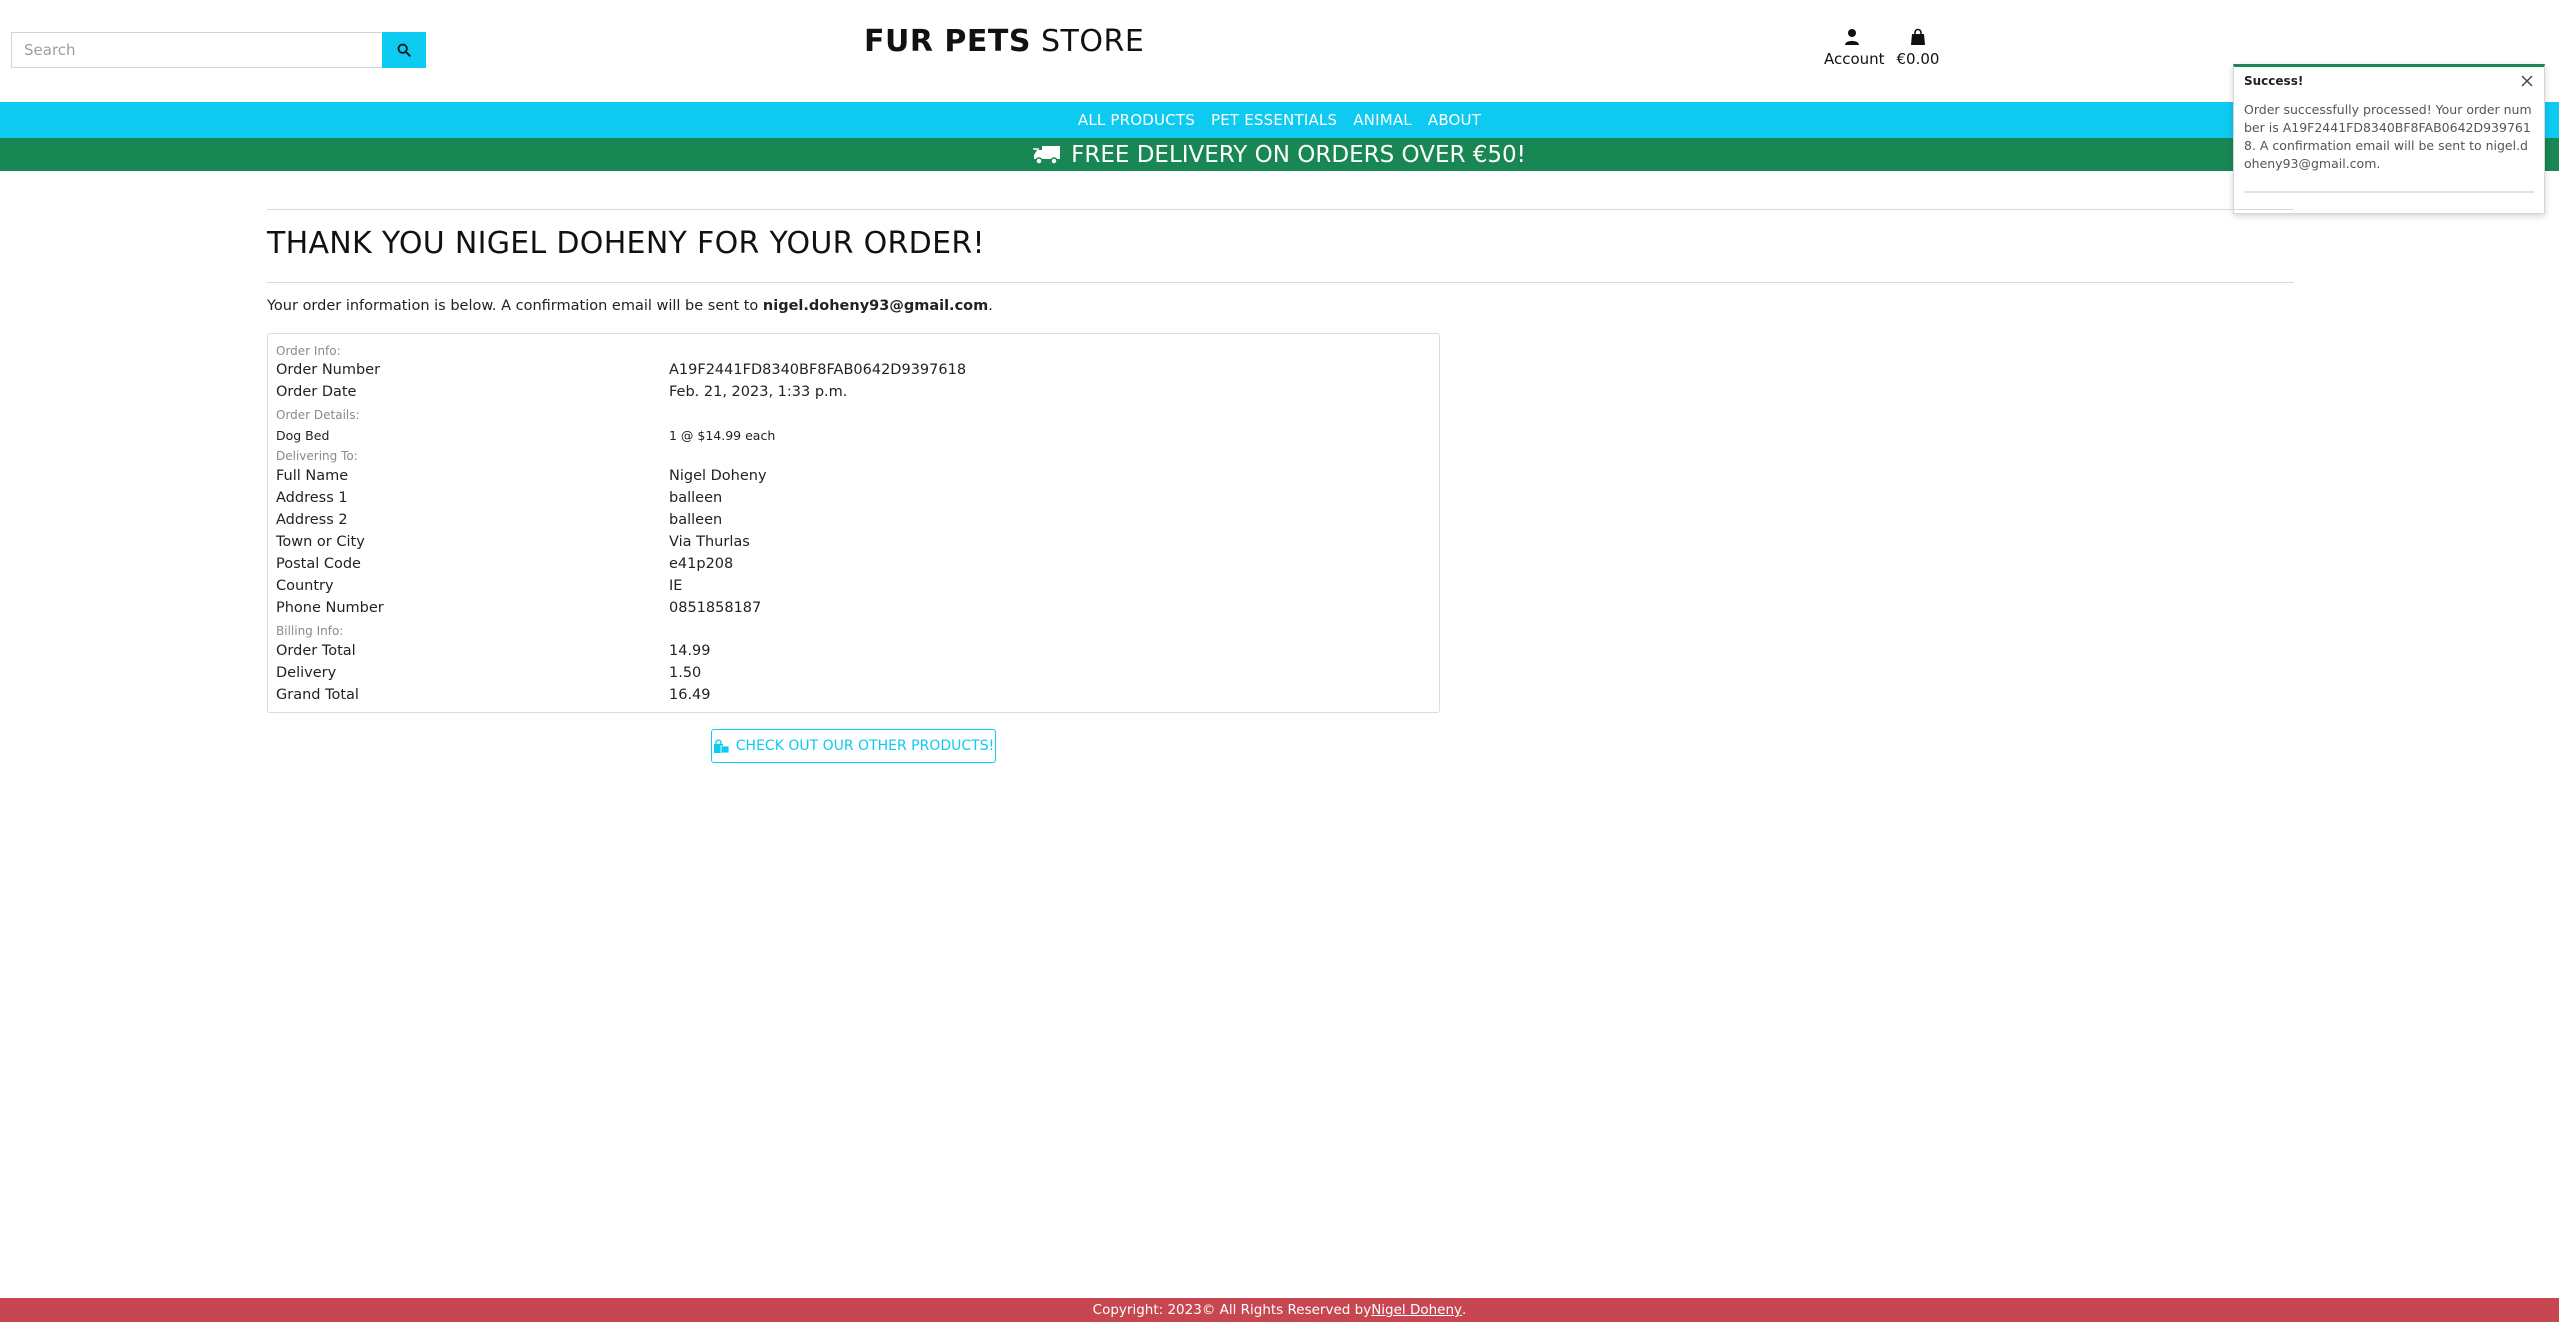 The image size is (2559, 1322). I want to click on account-link: Account, so click(1854, 48).